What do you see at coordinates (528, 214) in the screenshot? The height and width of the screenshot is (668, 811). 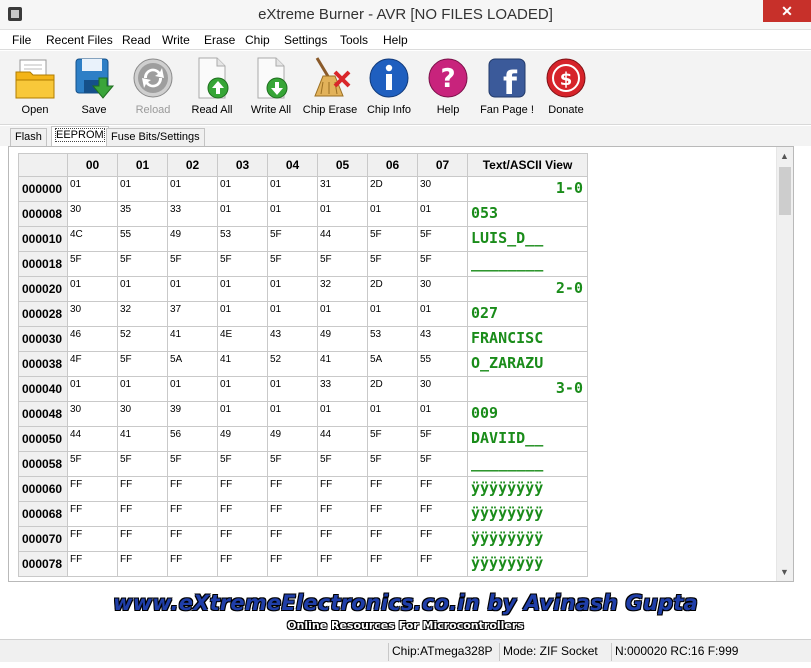 I see `ascii-cell: 053` at bounding box center [528, 214].